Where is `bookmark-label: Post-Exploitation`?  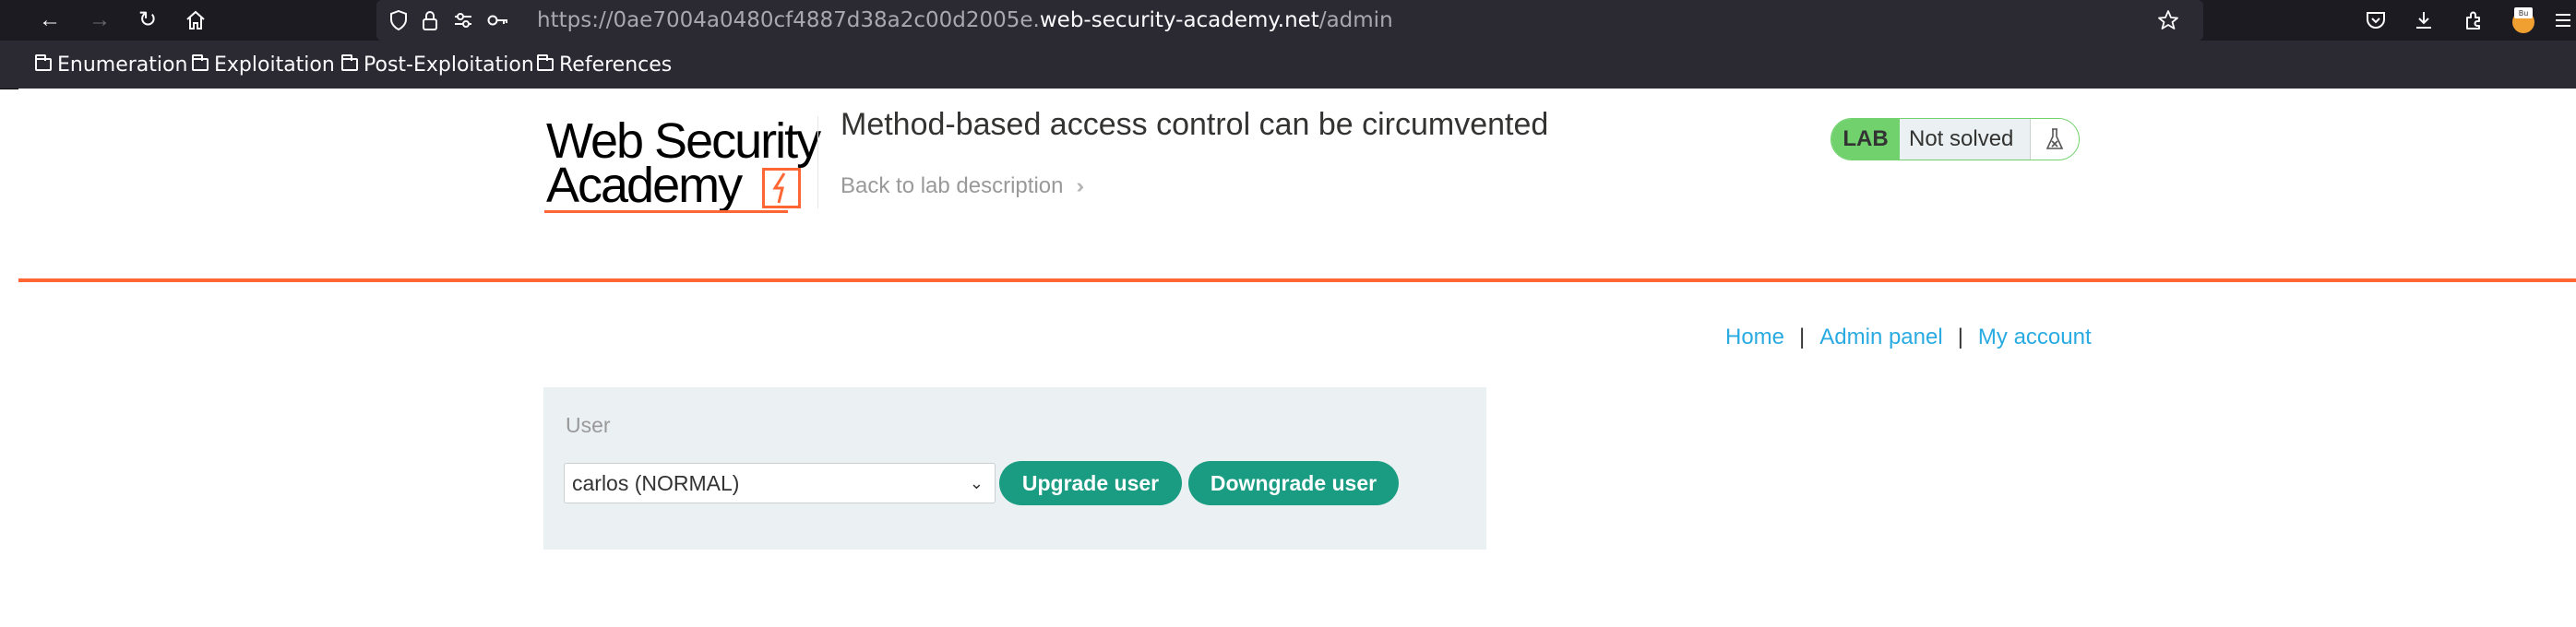
bookmark-label: Post-Exploitation is located at coordinates (449, 65).